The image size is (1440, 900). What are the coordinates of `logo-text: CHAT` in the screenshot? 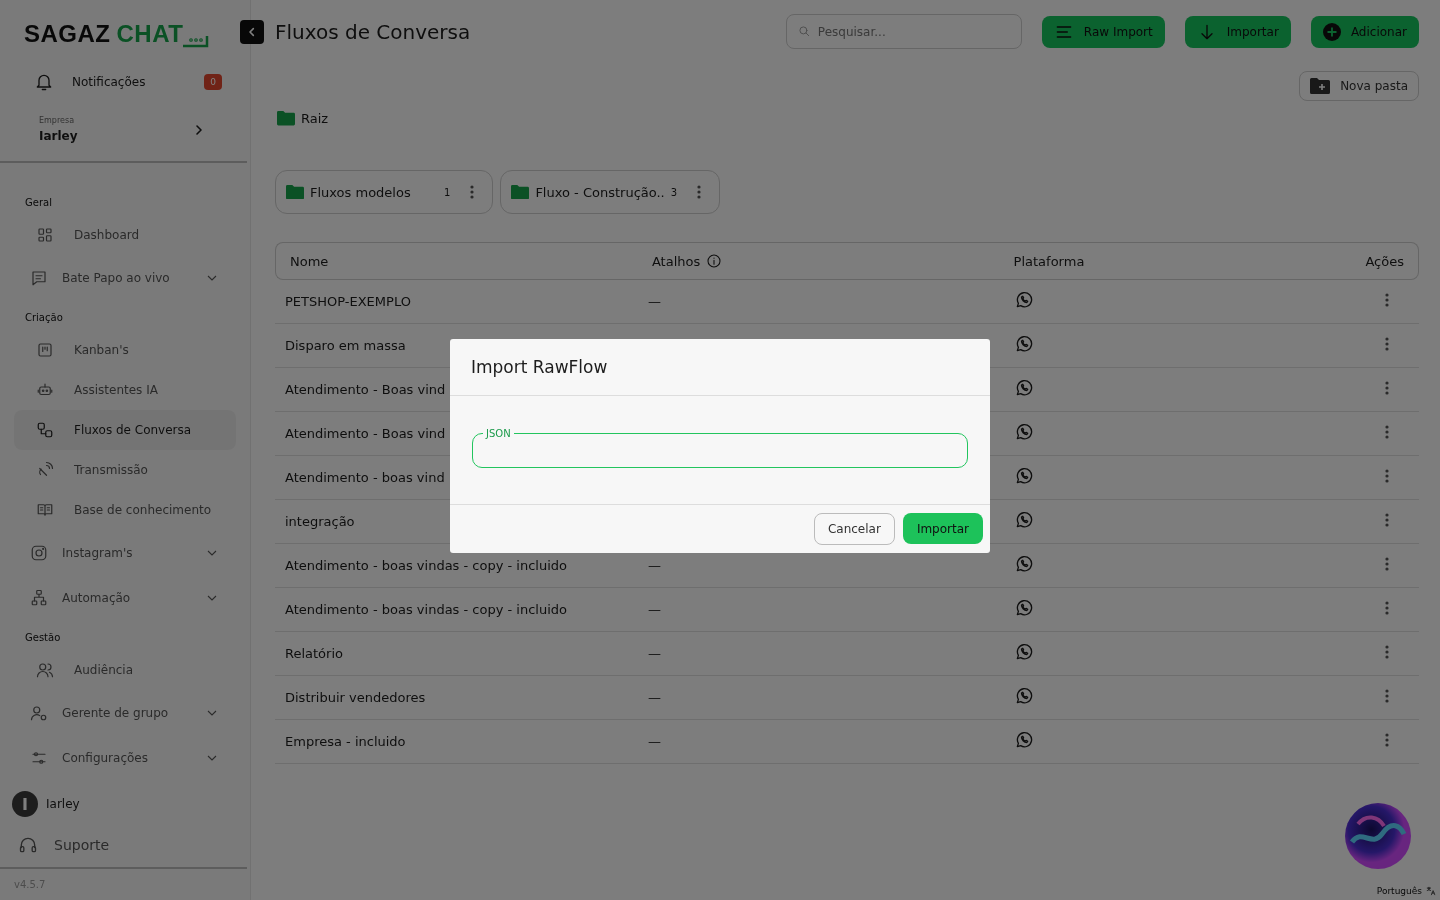 It's located at (150, 34).